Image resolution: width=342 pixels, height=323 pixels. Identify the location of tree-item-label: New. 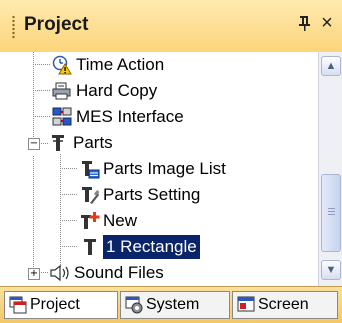
(120, 220).